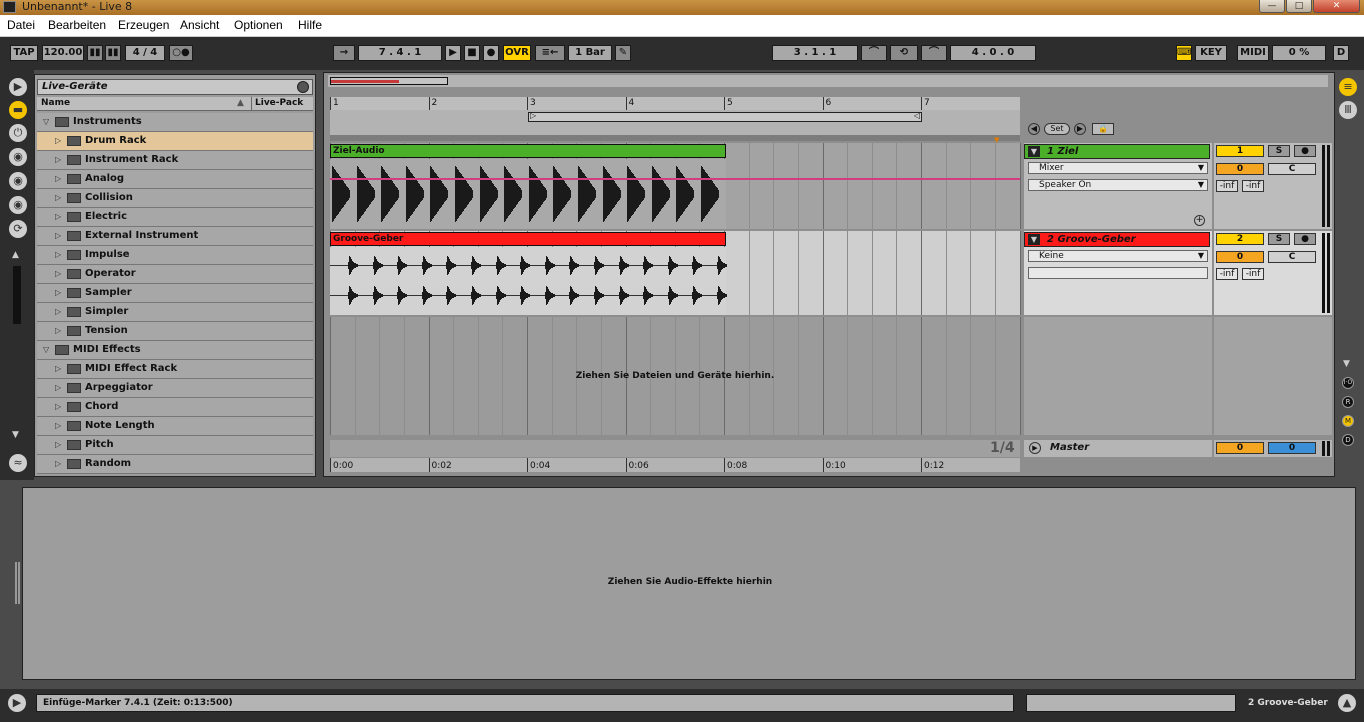  What do you see at coordinates (181, 53) in the screenshot?
I see `metronome-icon: ○●` at bounding box center [181, 53].